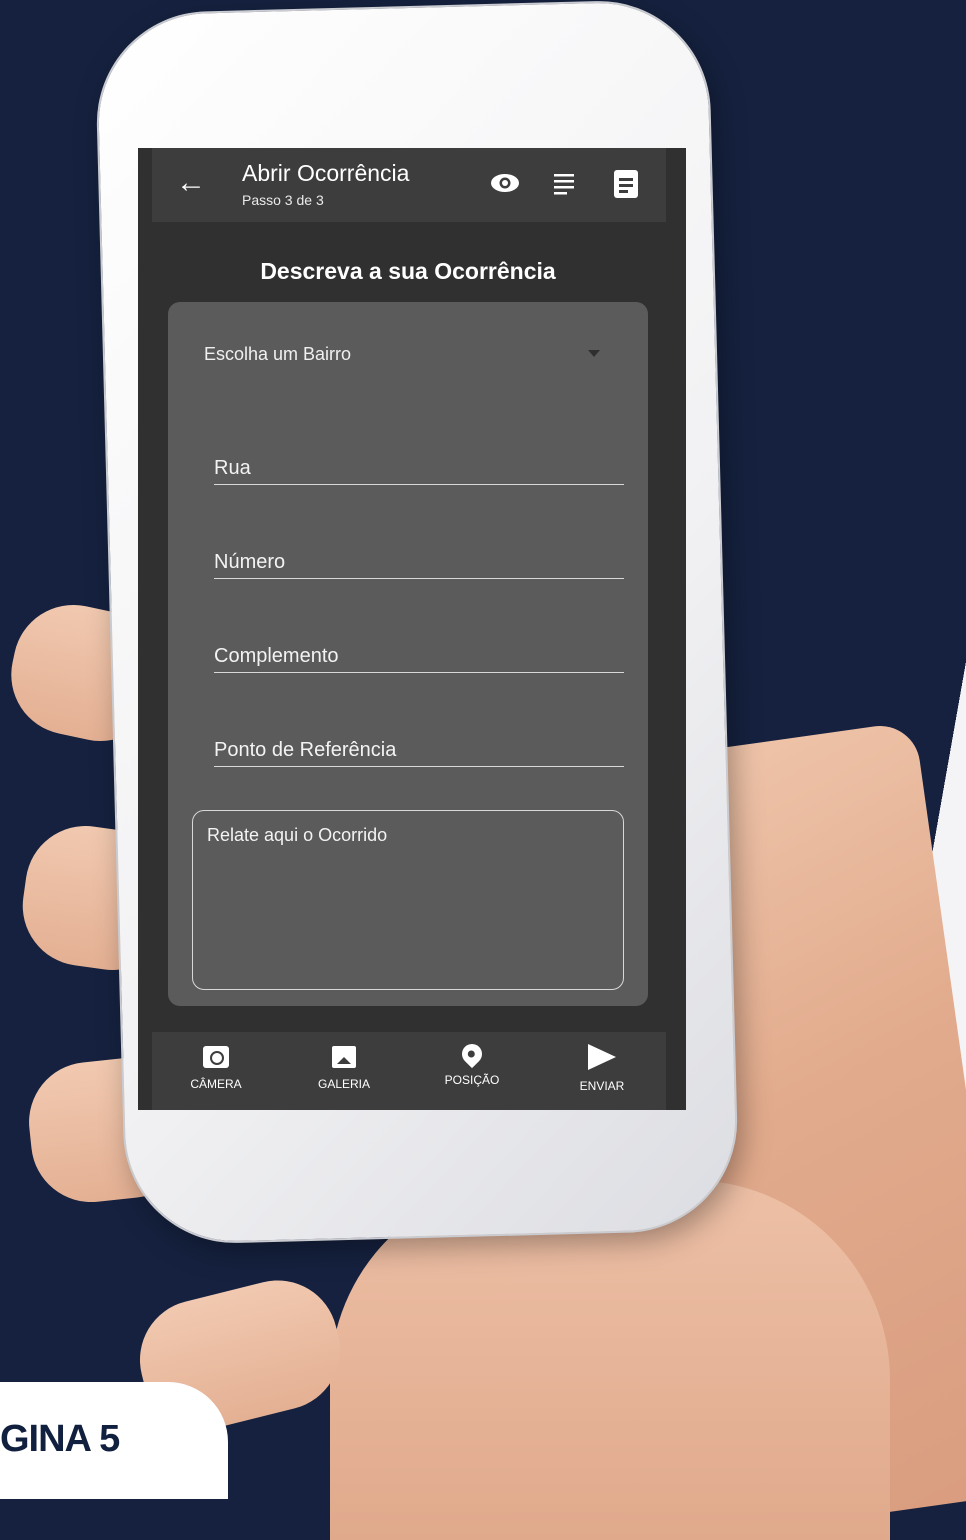 The width and height of the screenshot is (966, 1540). What do you see at coordinates (419, 655) in the screenshot?
I see `complemento-field: Complemento` at bounding box center [419, 655].